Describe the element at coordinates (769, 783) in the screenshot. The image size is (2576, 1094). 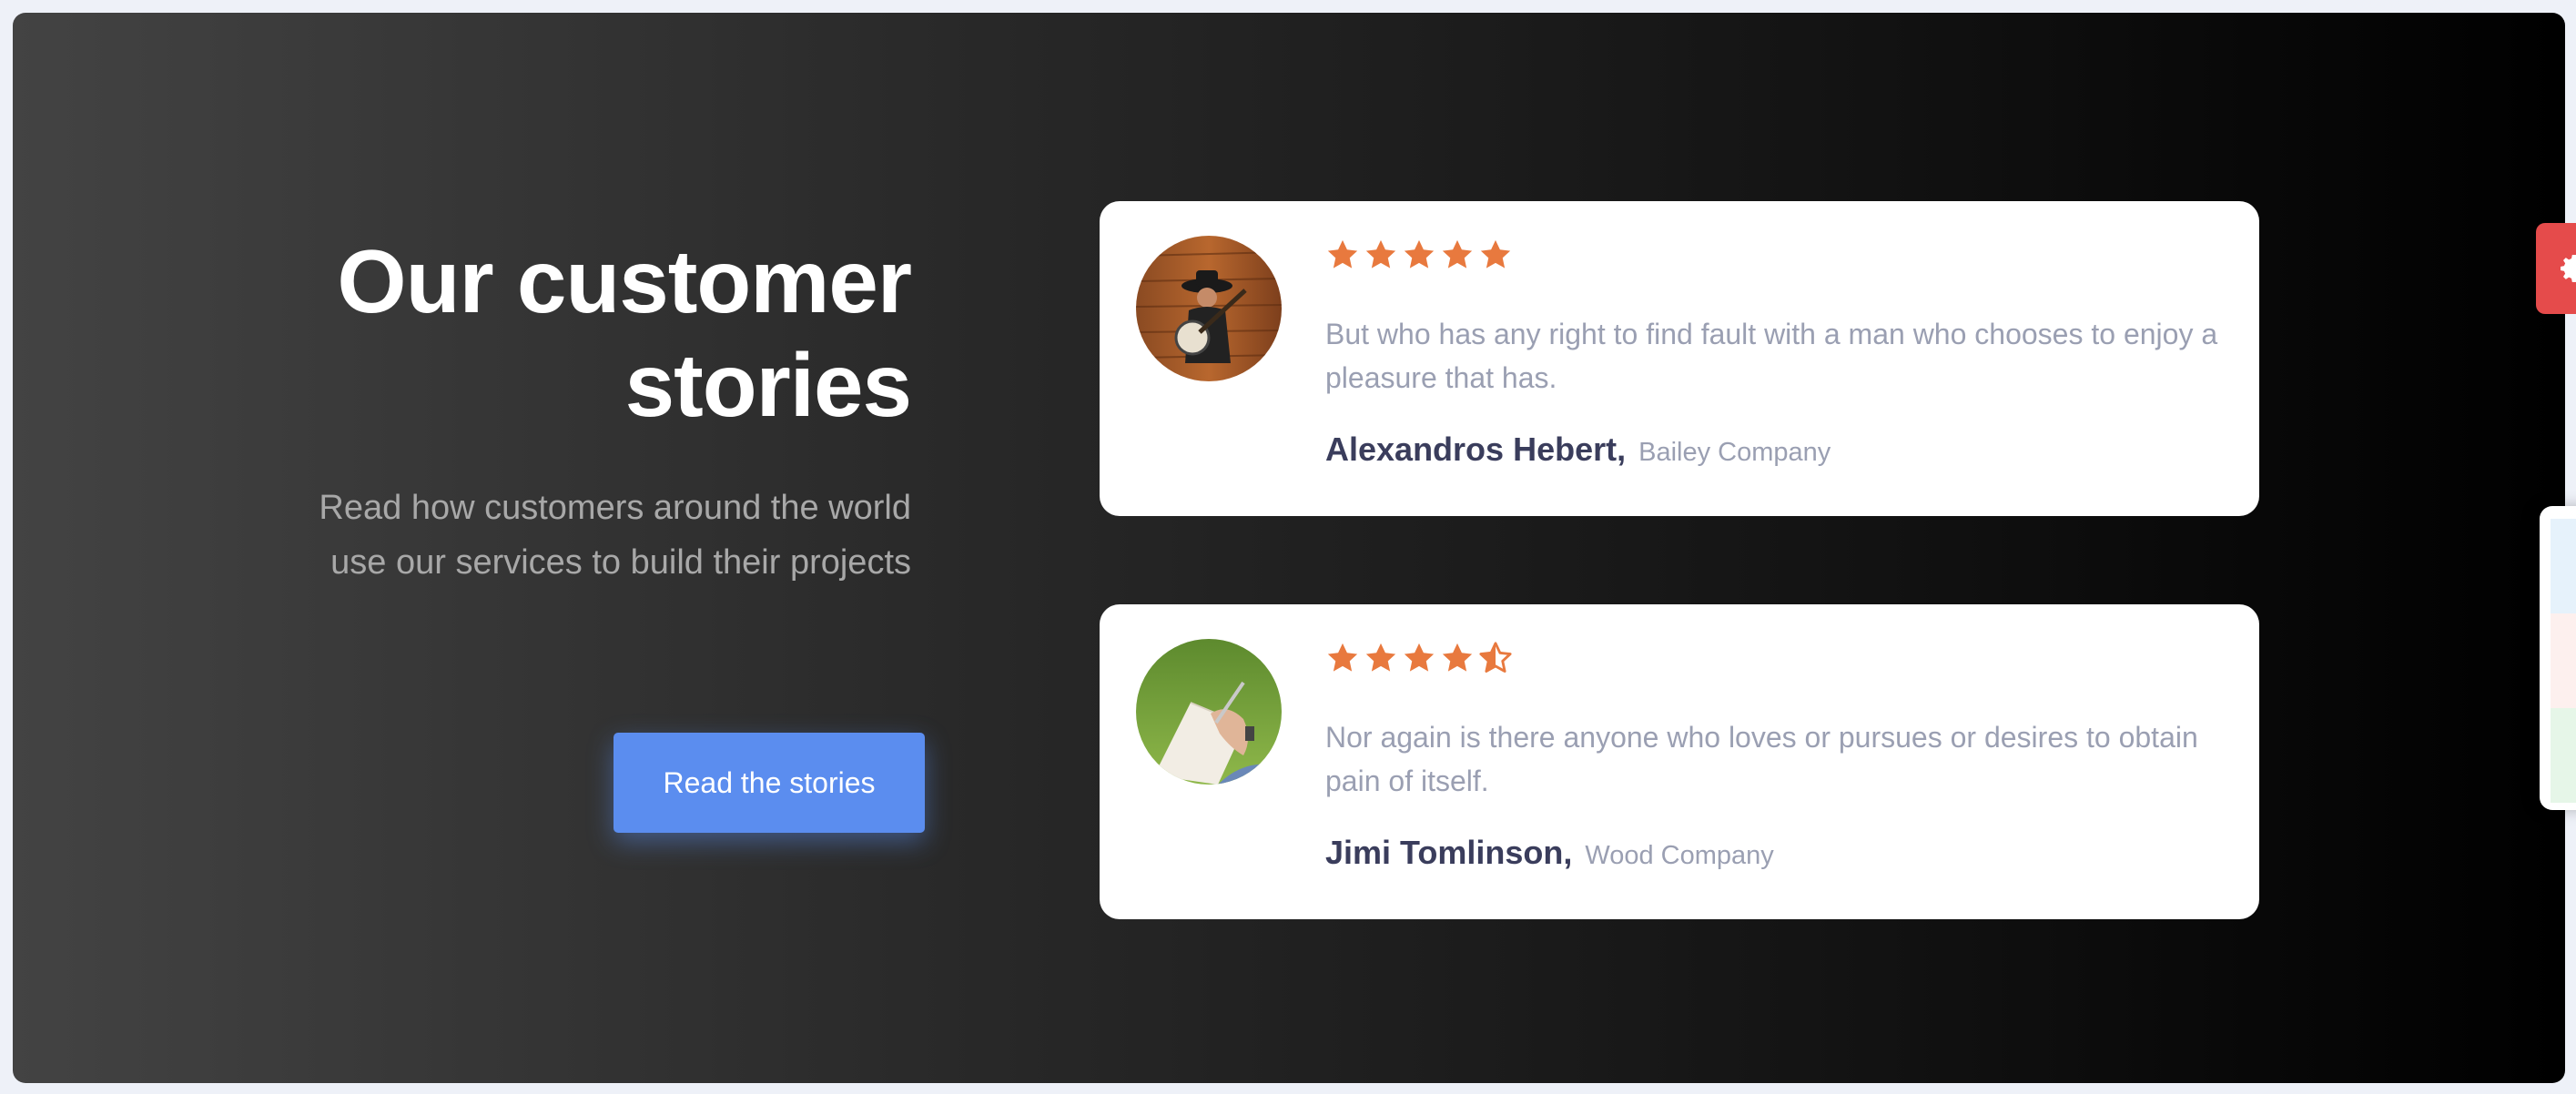
I see `read-stories-button: Read the stories` at that location.